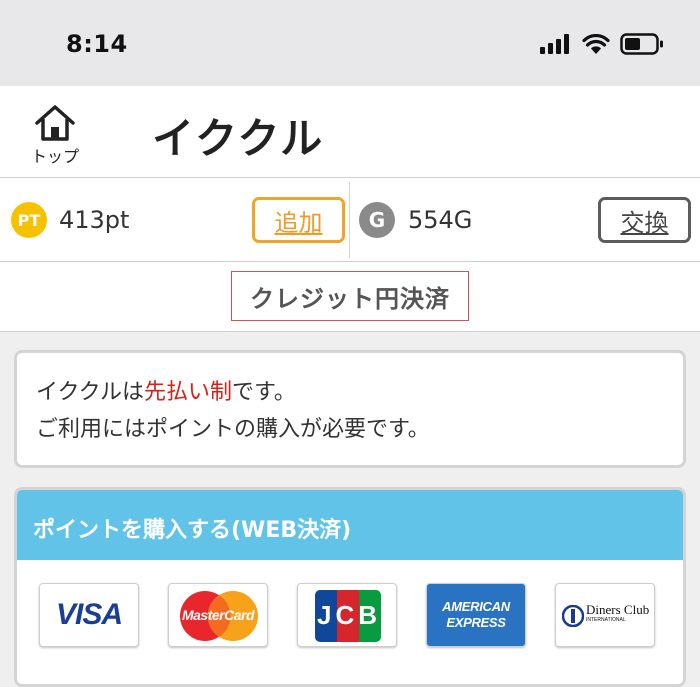 Image resolution: width=700 pixels, height=687 pixels. Describe the element at coordinates (606, 620) in the screenshot. I see `diners-club-logo-subtext: INTERNATIONAL` at that location.